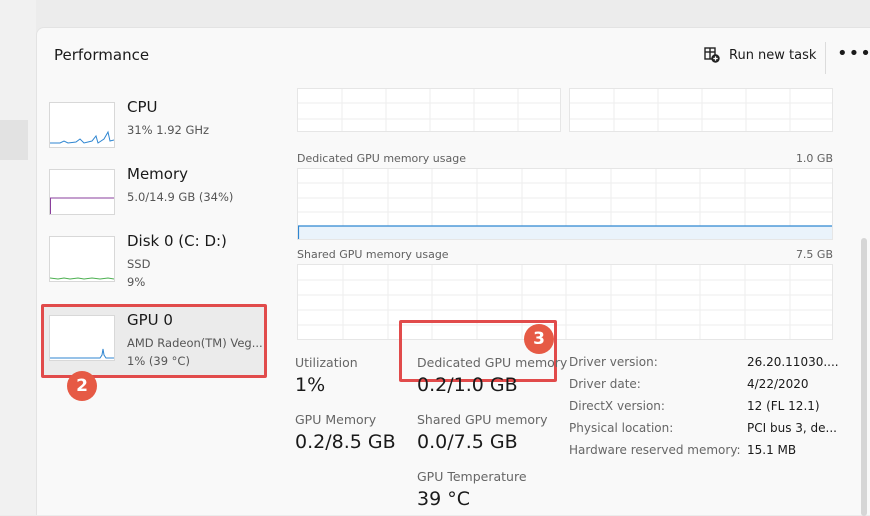  What do you see at coordinates (168, 130) in the screenshot?
I see `cpu-usage: 31% 1.92 GHz` at bounding box center [168, 130].